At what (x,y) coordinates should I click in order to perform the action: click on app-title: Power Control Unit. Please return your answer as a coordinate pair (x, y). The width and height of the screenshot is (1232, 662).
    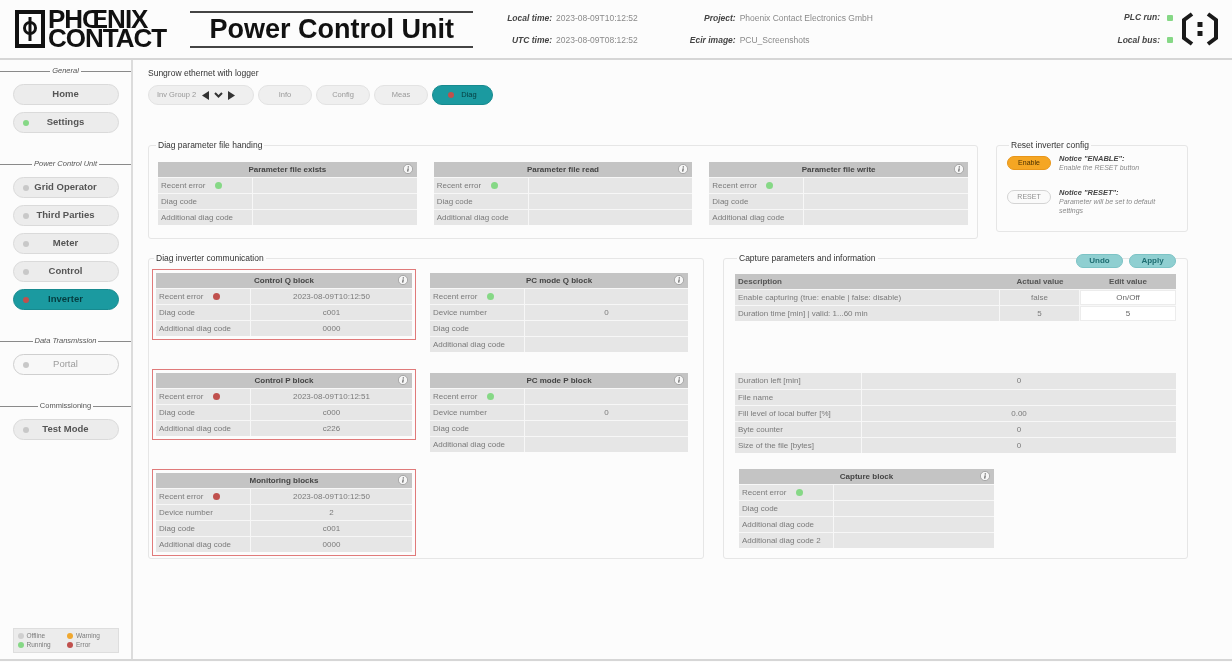
    Looking at the image, I should click on (332, 29).